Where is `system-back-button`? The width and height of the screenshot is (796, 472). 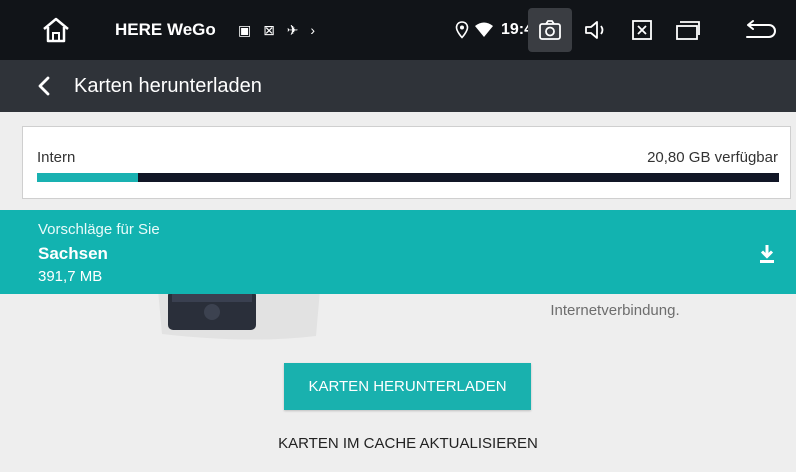
system-back-button is located at coordinates (760, 30).